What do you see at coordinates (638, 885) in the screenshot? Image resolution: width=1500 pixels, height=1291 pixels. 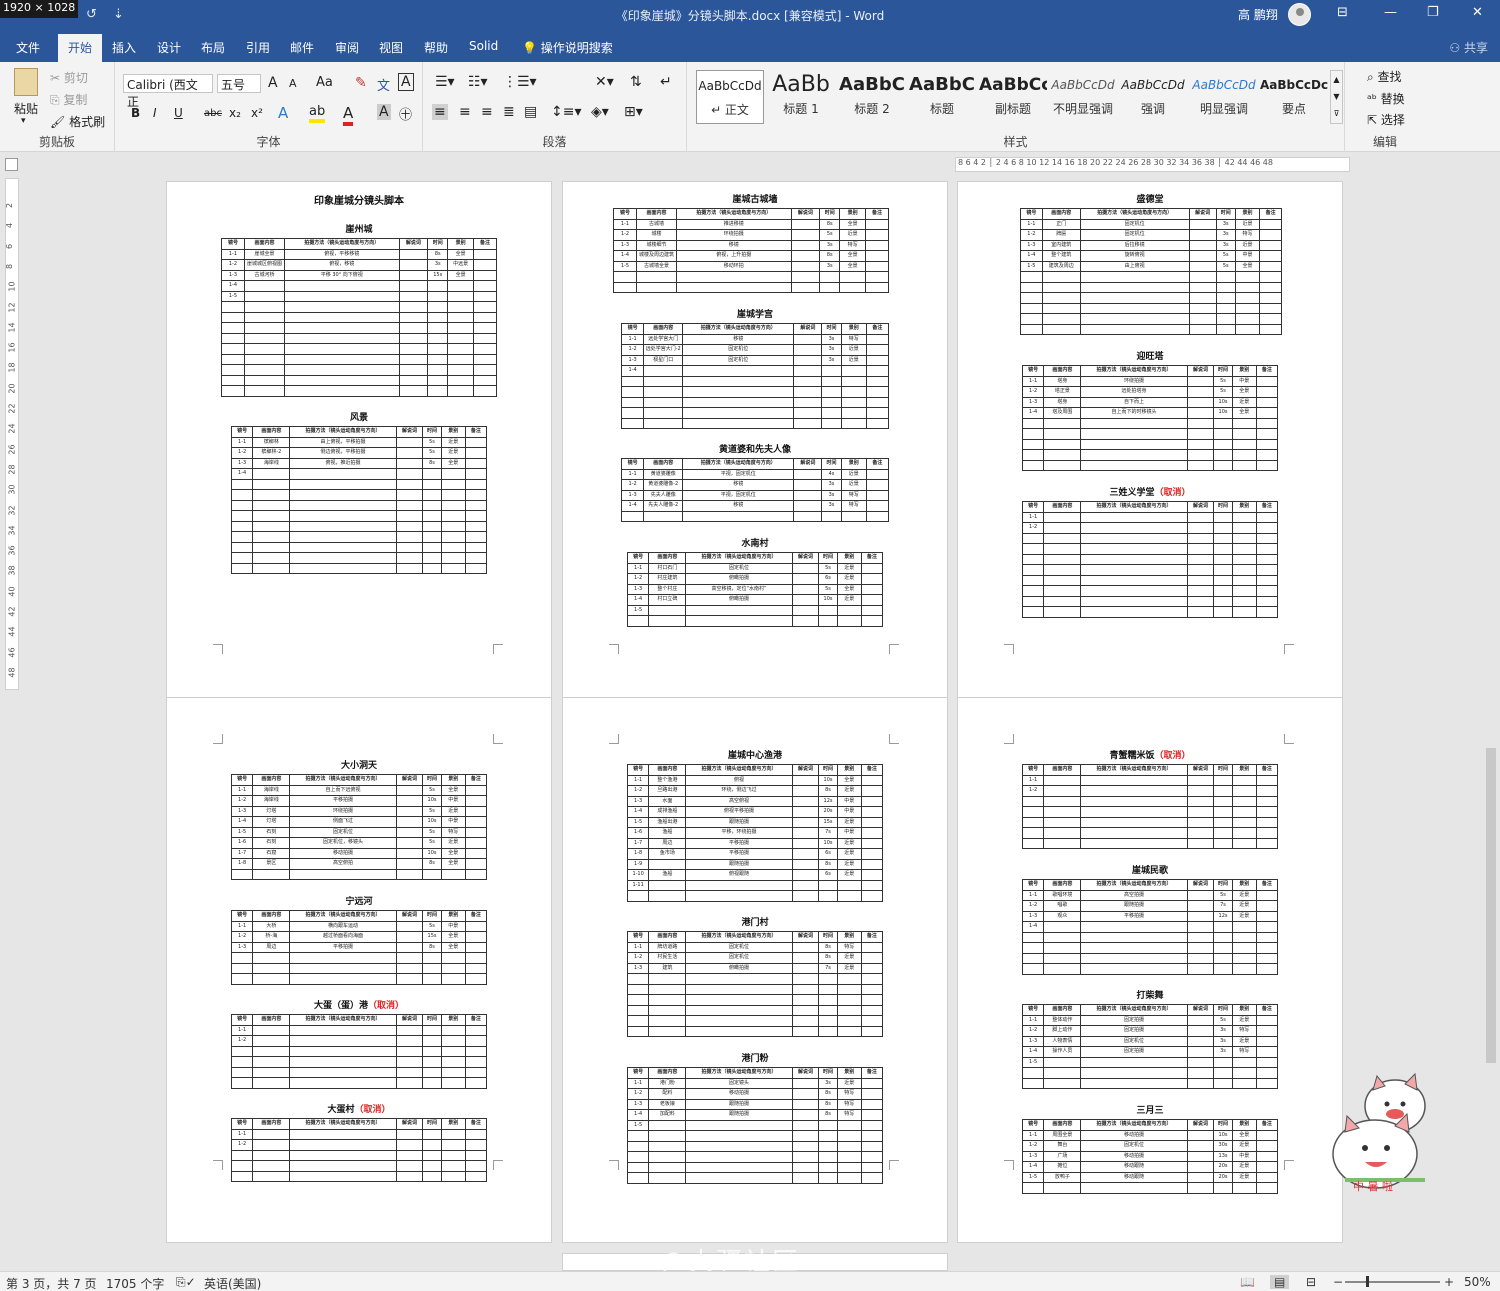 I see `table-cell: 1-11` at bounding box center [638, 885].